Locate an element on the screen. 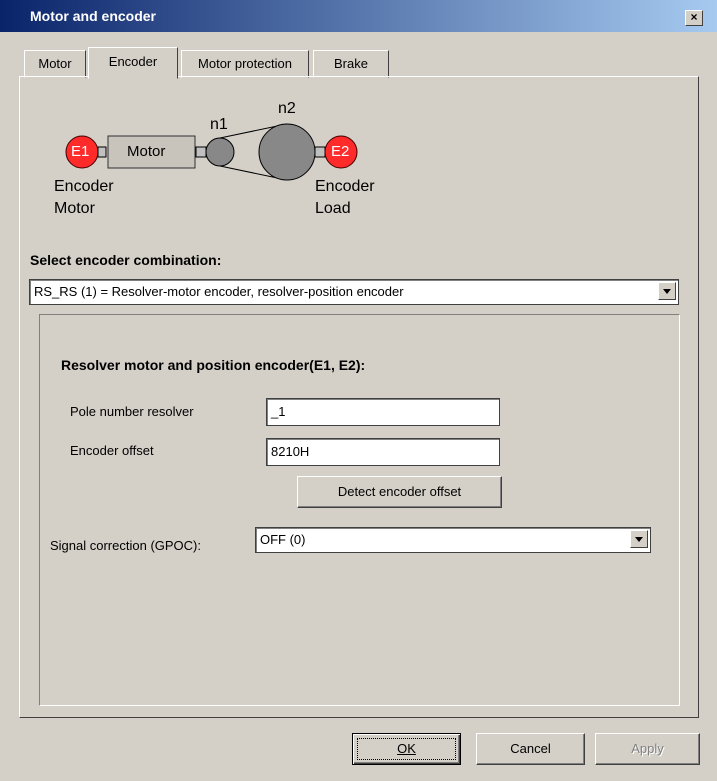  pole-number-label: Pole number resolver is located at coordinates (132, 411).